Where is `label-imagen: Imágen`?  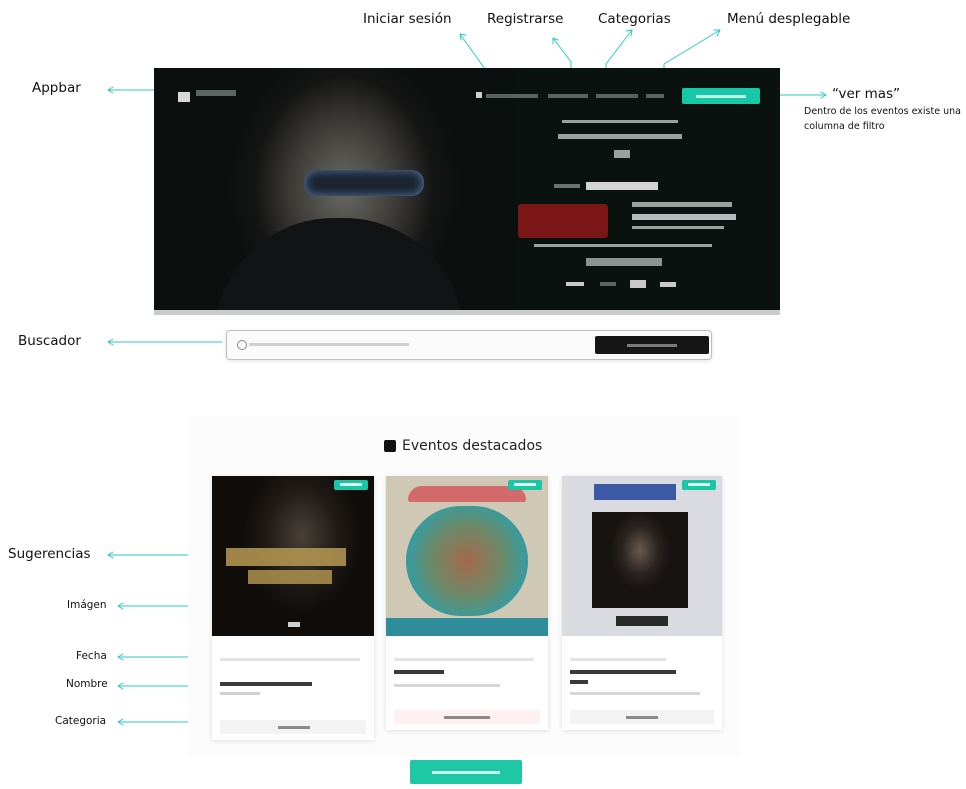
label-imagen: Imágen is located at coordinates (87, 605).